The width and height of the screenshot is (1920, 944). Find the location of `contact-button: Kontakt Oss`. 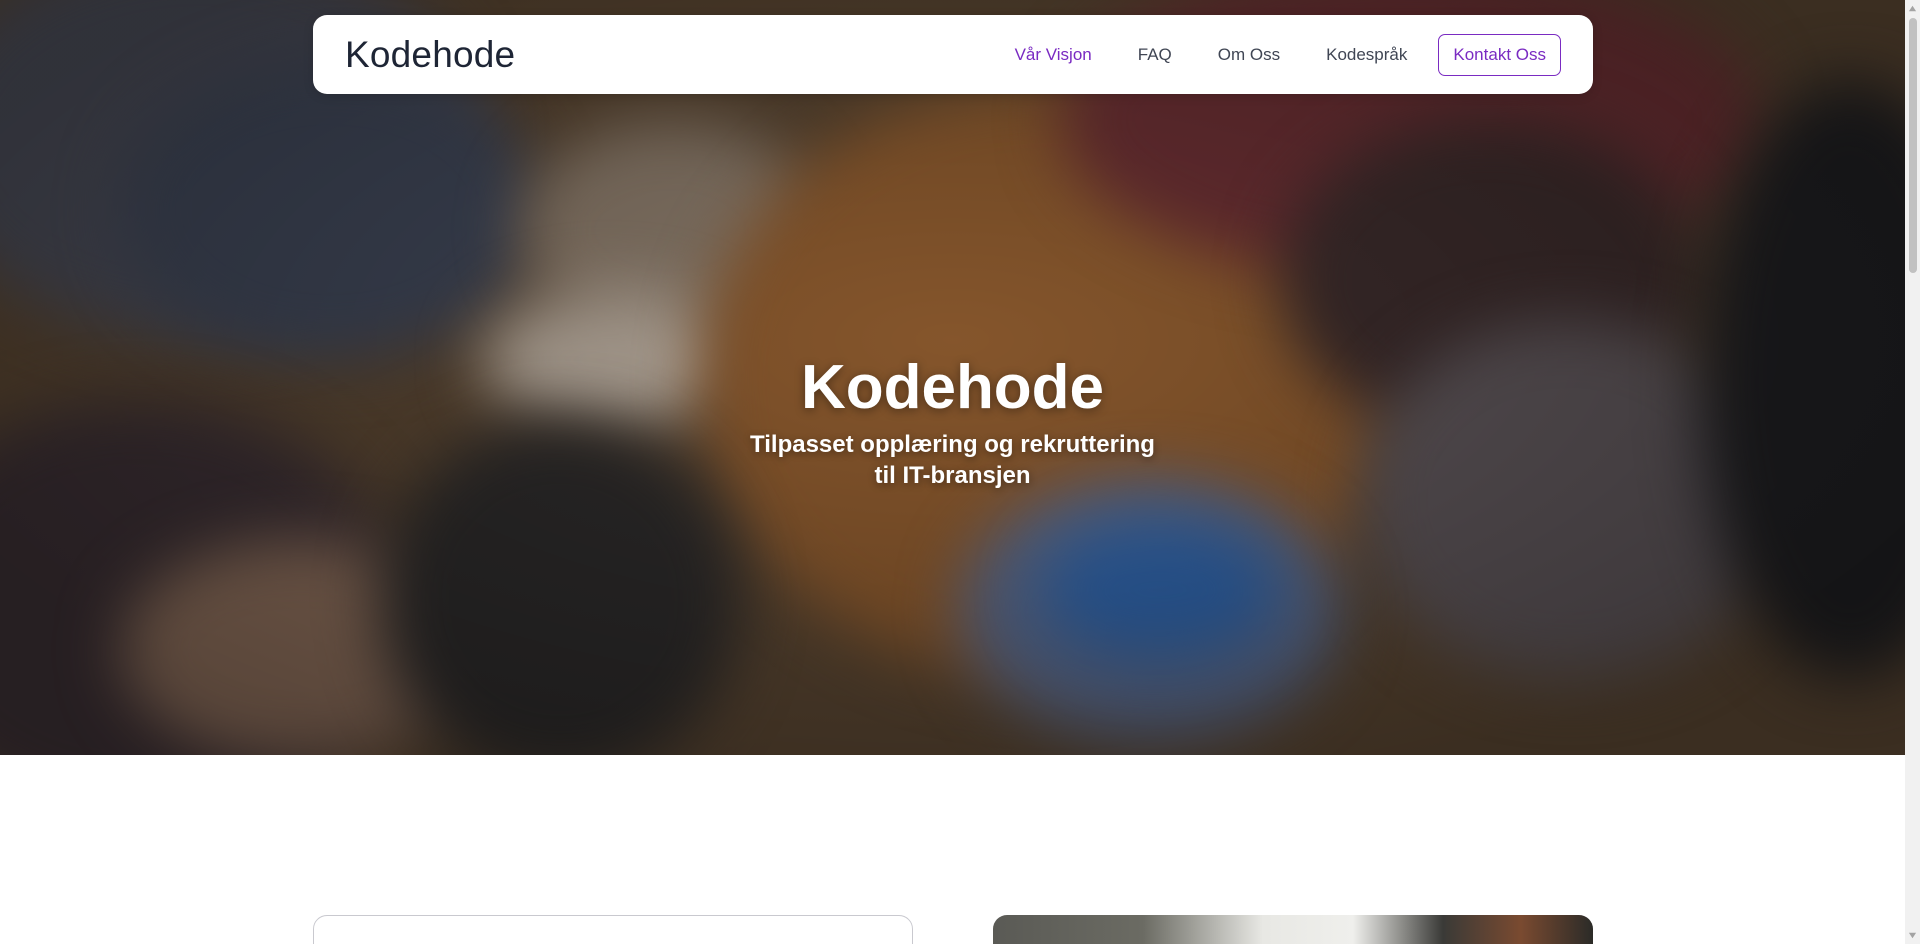

contact-button: Kontakt Oss is located at coordinates (1499, 54).